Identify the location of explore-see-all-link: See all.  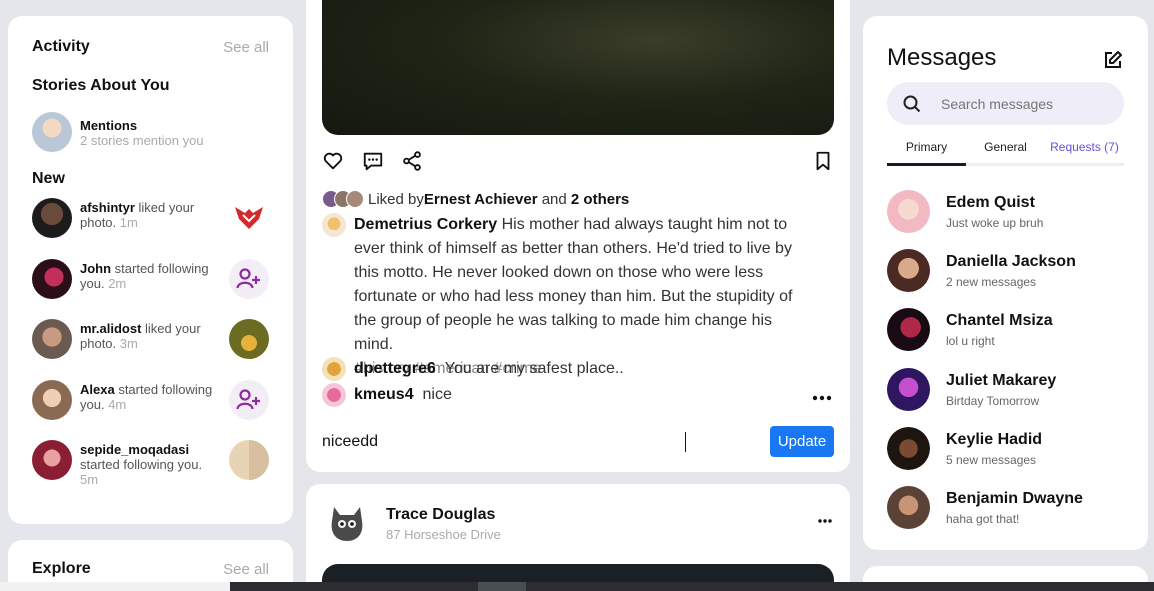
(246, 569).